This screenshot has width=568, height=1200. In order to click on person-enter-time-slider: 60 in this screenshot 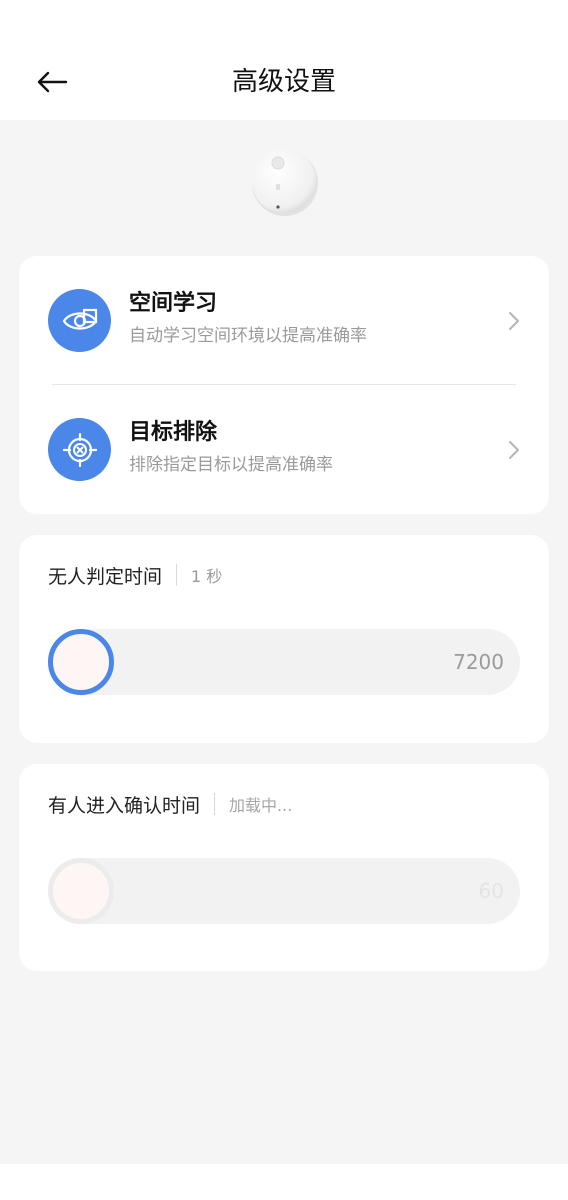, I will do `click(284, 891)`.